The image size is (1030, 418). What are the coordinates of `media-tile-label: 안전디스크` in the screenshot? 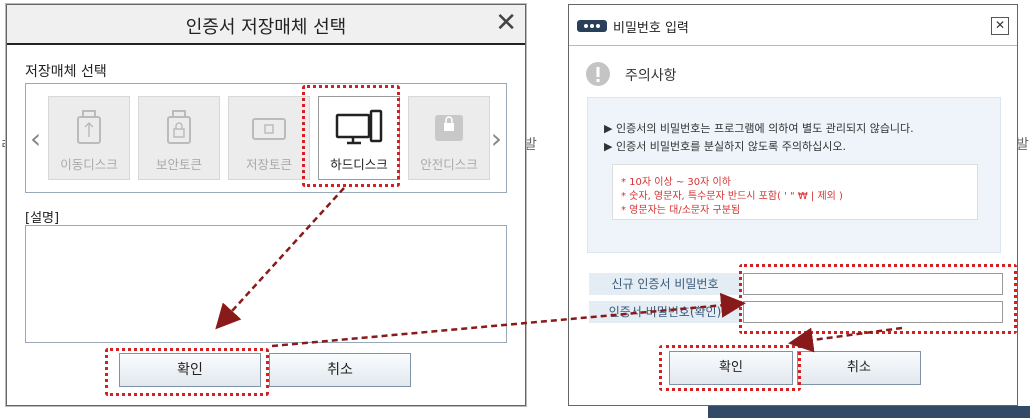 It's located at (449, 164).